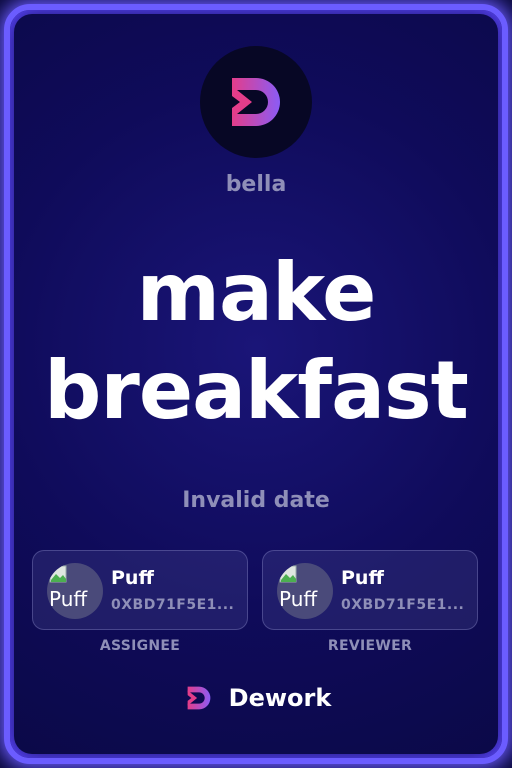 The width and height of the screenshot is (512, 768). What do you see at coordinates (140, 646) in the screenshot?
I see `assignee-label: ASSIGNEE` at bounding box center [140, 646].